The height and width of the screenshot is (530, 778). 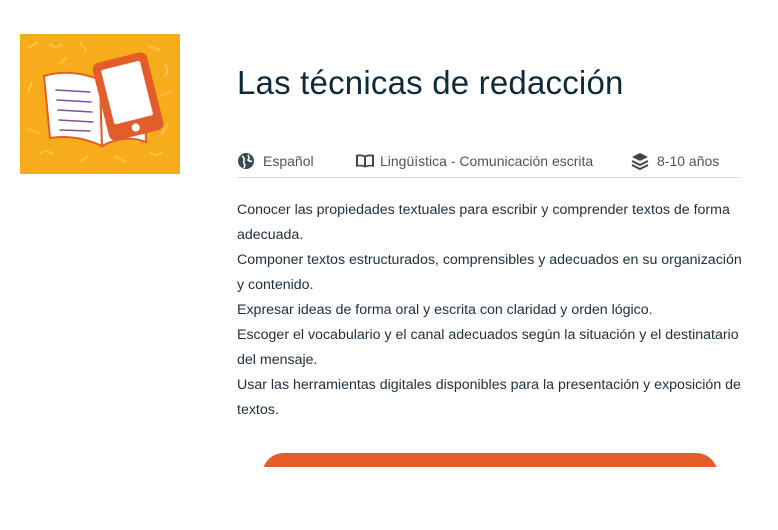 I want to click on layers-icon, so click(x=640, y=161).